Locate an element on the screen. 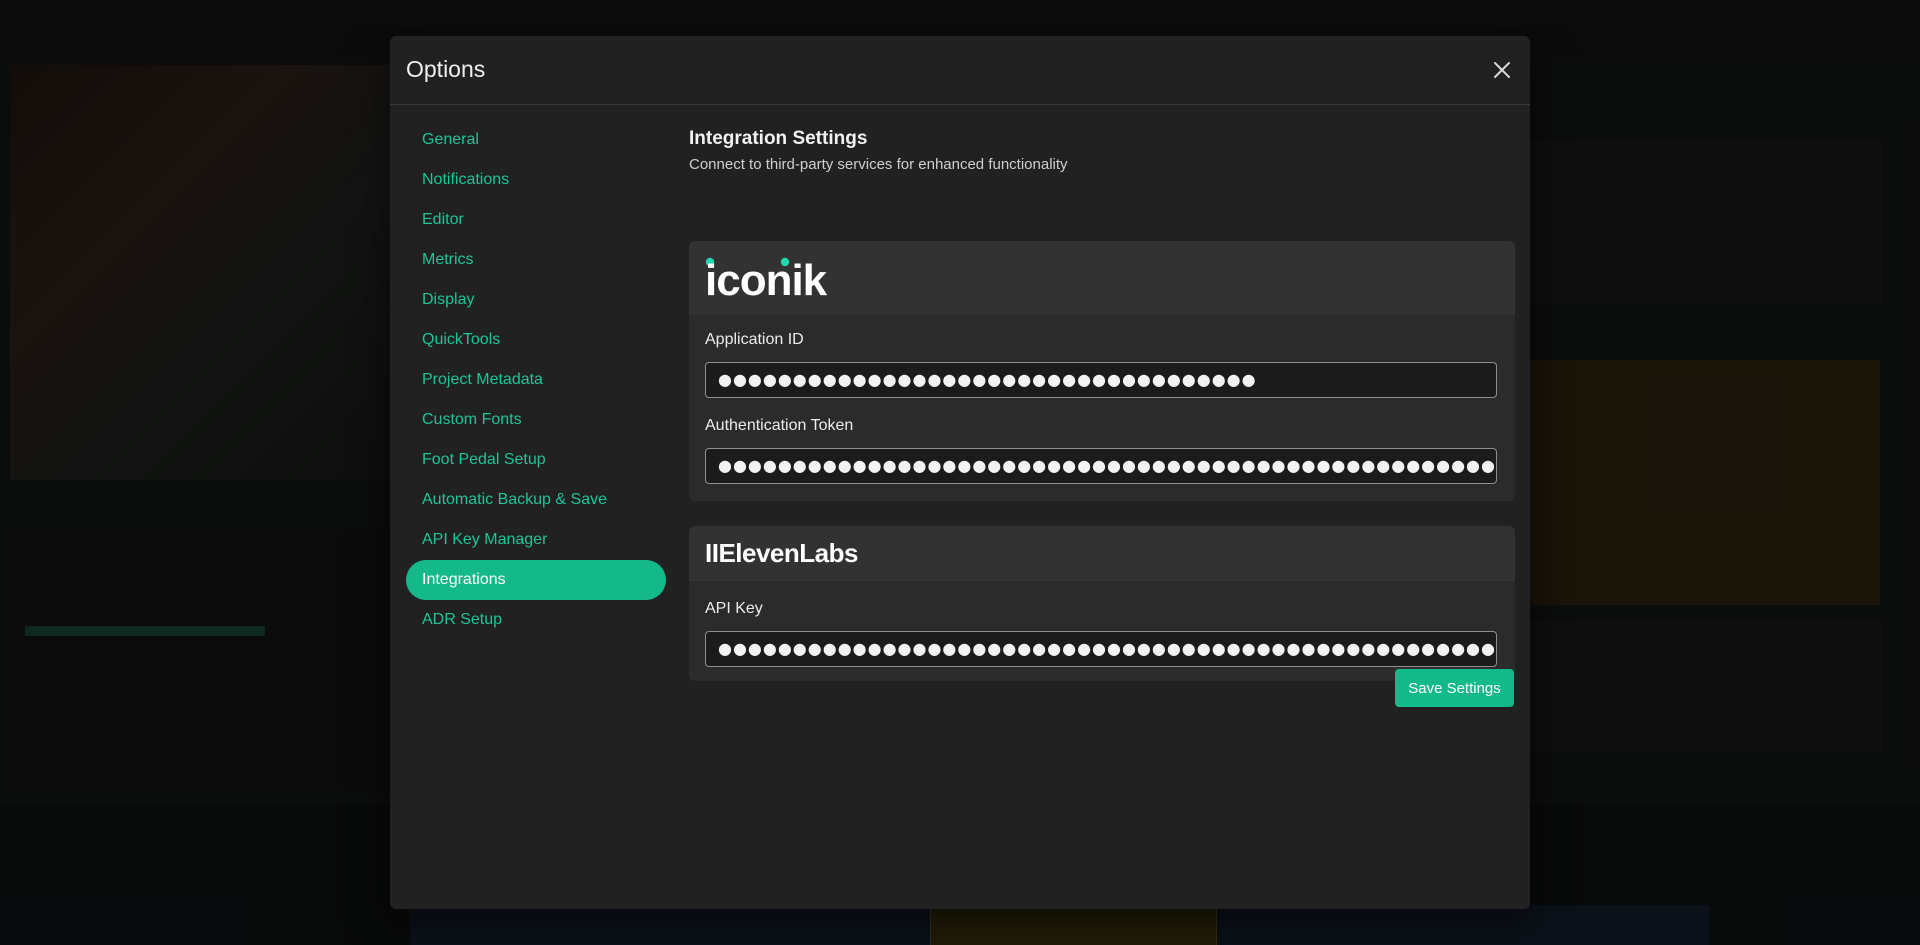 The width and height of the screenshot is (1920, 945). application-id-label: Application ID is located at coordinates (754, 339).